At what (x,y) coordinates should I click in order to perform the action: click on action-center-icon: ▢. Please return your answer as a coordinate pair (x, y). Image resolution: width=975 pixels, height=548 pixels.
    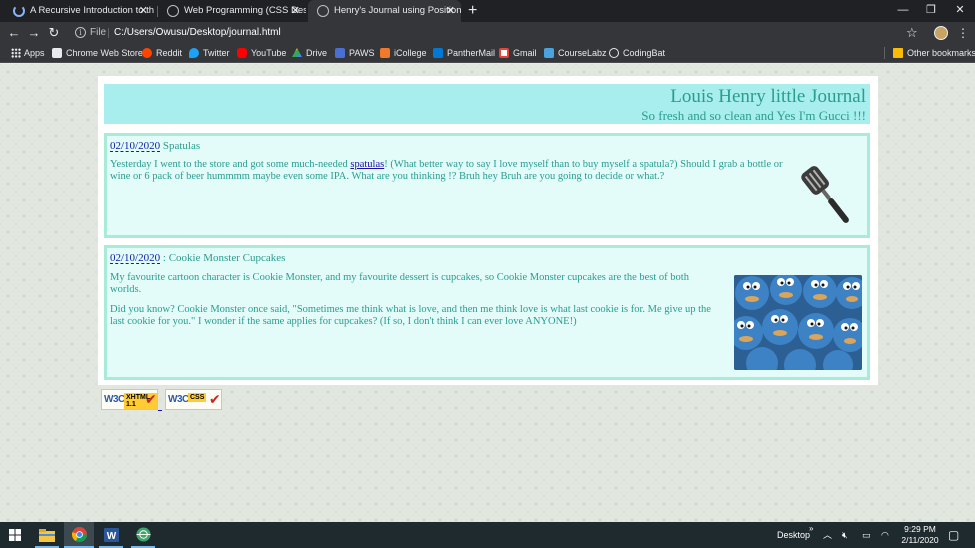
    Looking at the image, I should click on (953, 535).